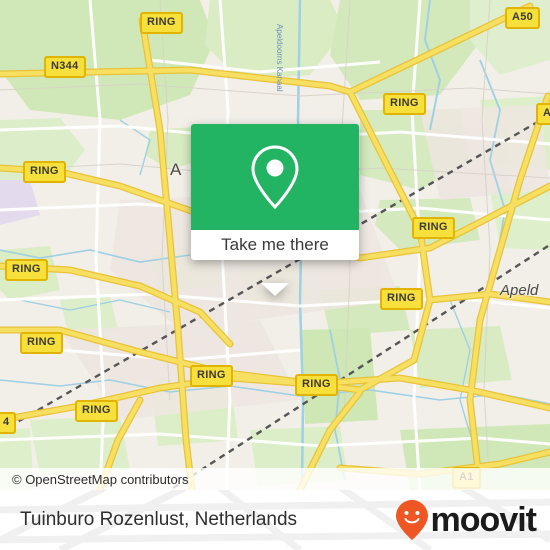 The image size is (550, 550). Describe the element at coordinates (275, 479) in the screenshot. I see `osm-attribution-bar: © OpenStreetMap contributors` at that location.